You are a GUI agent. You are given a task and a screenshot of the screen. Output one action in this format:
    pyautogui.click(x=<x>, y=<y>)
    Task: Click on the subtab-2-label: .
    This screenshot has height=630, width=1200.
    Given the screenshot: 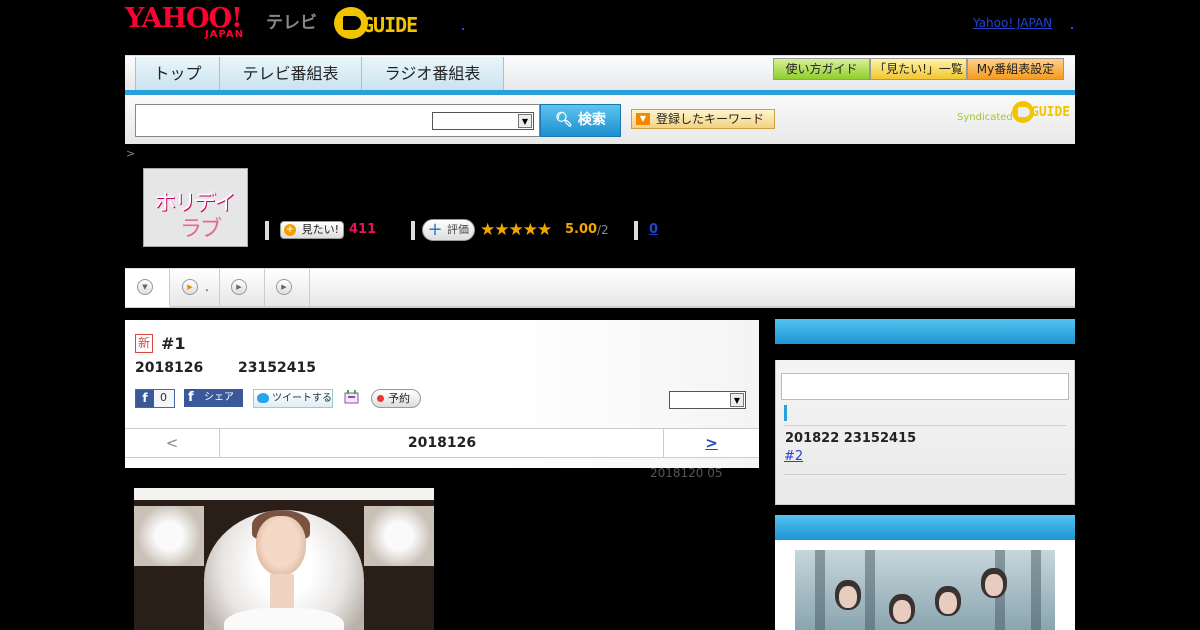 What is the action you would take?
    pyautogui.click(x=207, y=287)
    